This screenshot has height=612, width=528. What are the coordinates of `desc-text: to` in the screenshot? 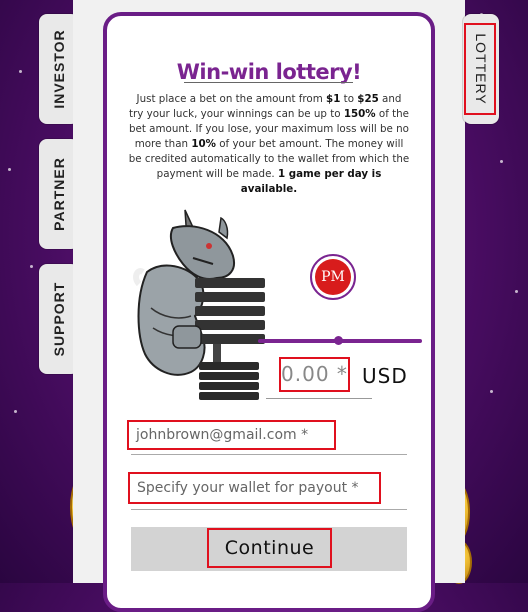 It's located at (349, 99).